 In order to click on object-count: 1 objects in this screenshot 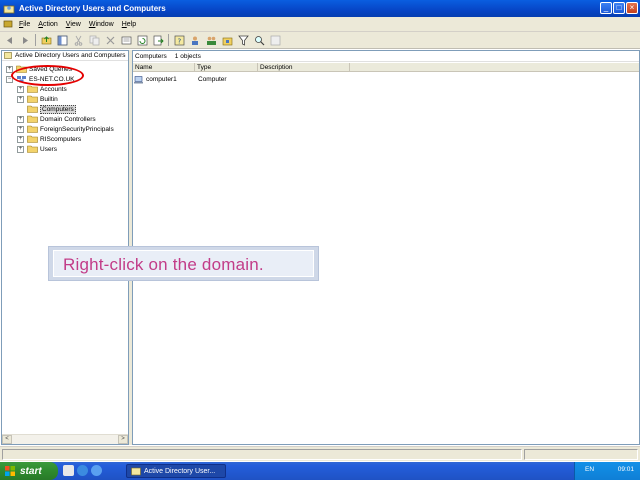, I will do `click(187, 56)`.